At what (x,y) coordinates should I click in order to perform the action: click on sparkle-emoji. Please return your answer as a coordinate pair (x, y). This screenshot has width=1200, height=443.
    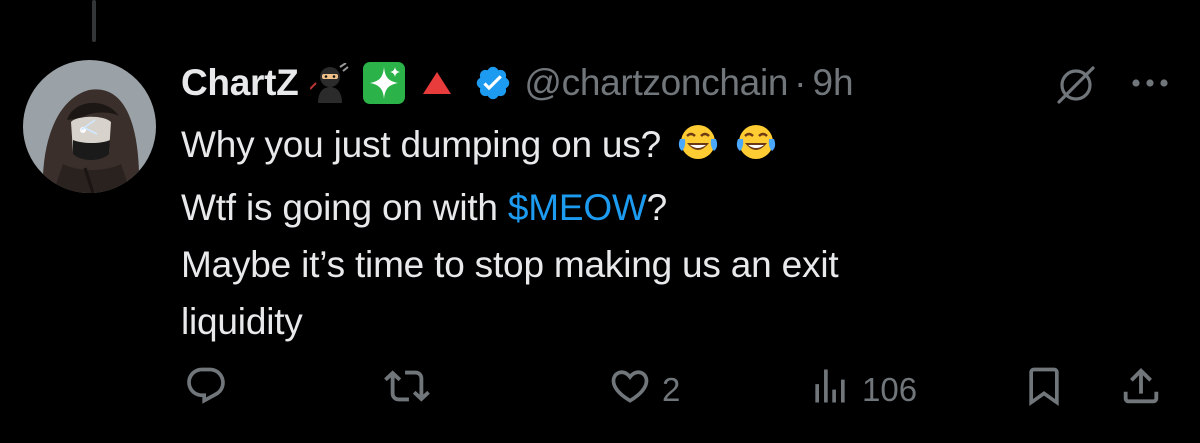
    Looking at the image, I should click on (384, 83).